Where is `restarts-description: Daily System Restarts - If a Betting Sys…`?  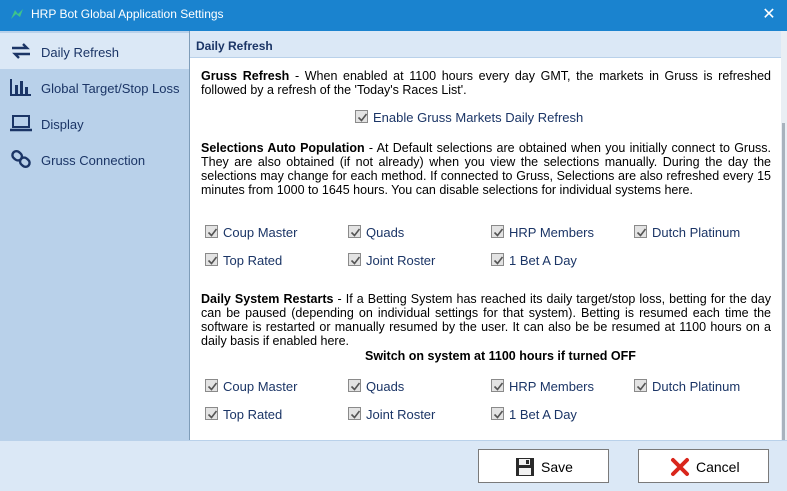 restarts-description: Daily System Restarts - If a Betting Sys… is located at coordinates (486, 320).